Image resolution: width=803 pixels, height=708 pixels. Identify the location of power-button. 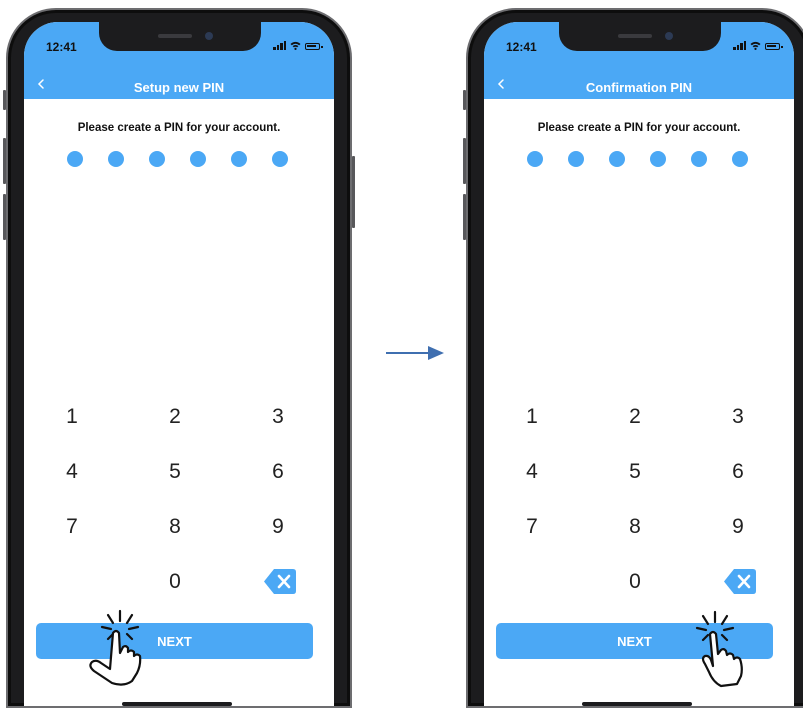
(353, 192).